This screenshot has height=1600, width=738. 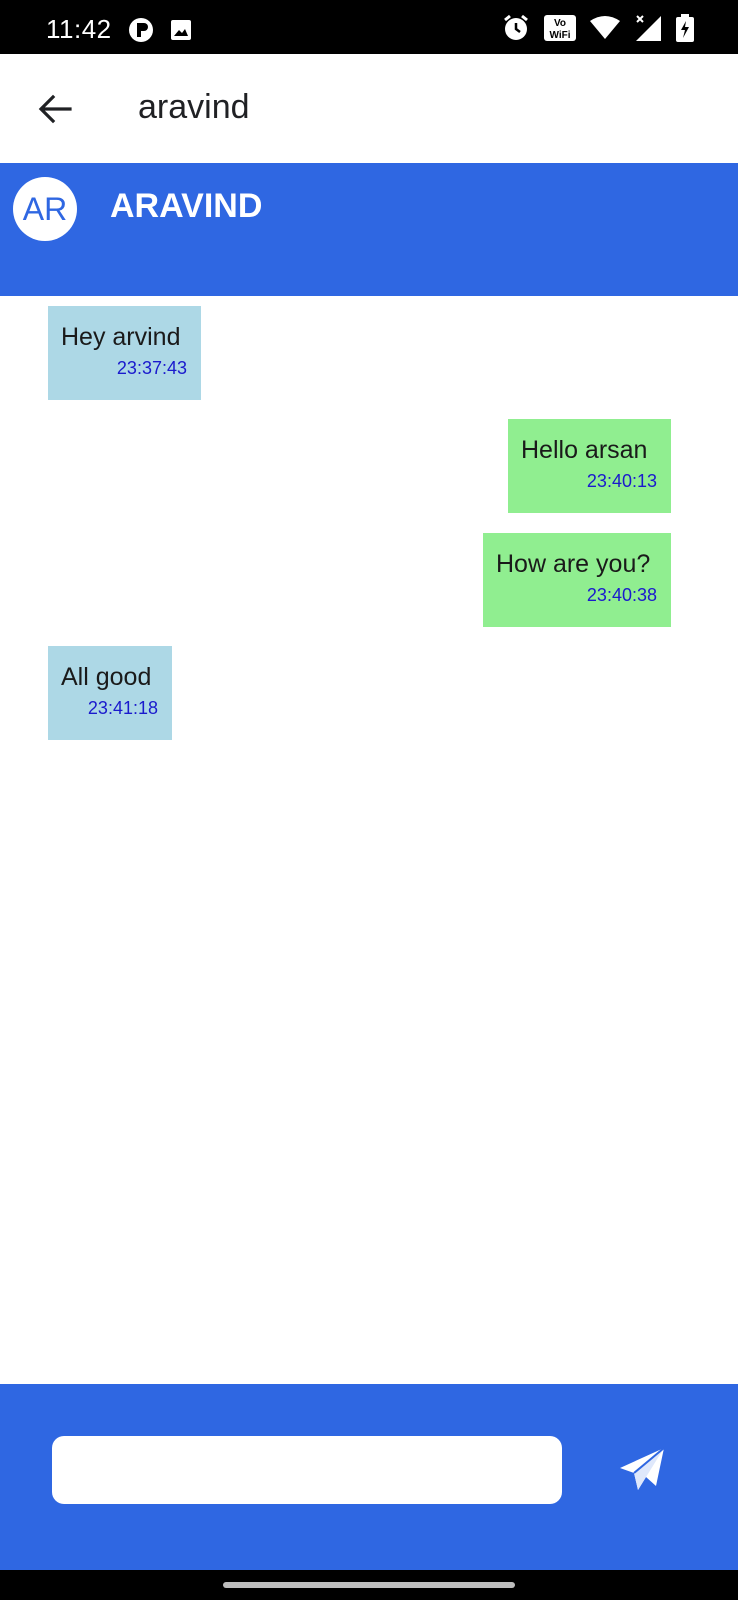 I want to click on contact-header: AR ARAVIND, so click(x=369, y=229).